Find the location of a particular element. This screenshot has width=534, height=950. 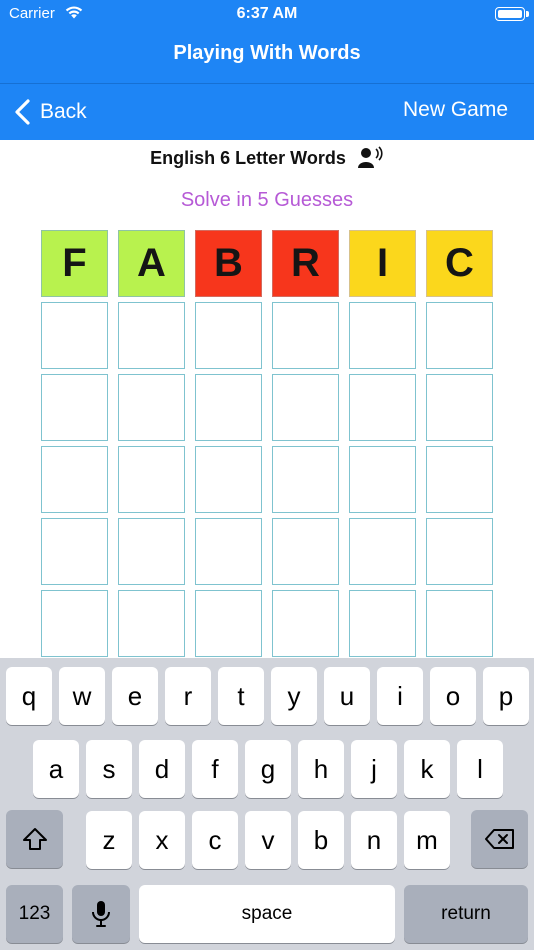

key-z: z is located at coordinates (109, 840).